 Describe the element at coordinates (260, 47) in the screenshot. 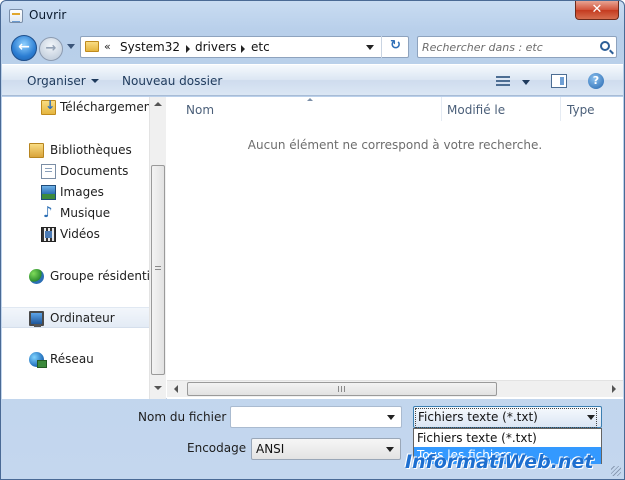

I see `breadcrumb-etc: etc` at that location.